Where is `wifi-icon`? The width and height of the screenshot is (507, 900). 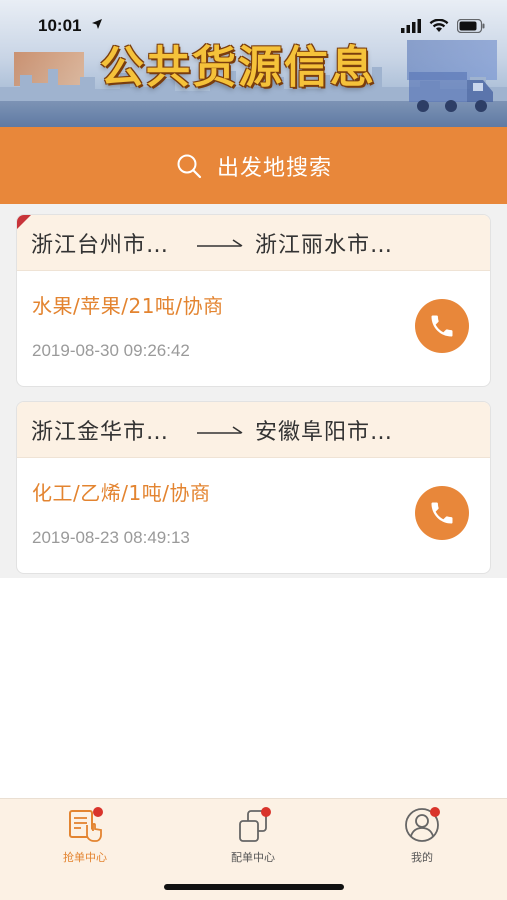
wifi-icon is located at coordinates (439, 25).